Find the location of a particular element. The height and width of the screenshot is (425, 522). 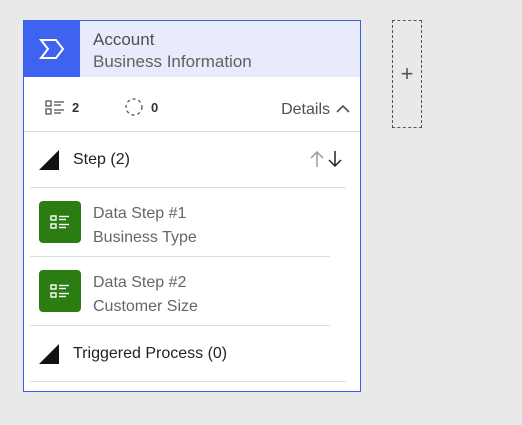

steps-section-label: Step (2) is located at coordinates (101, 159).